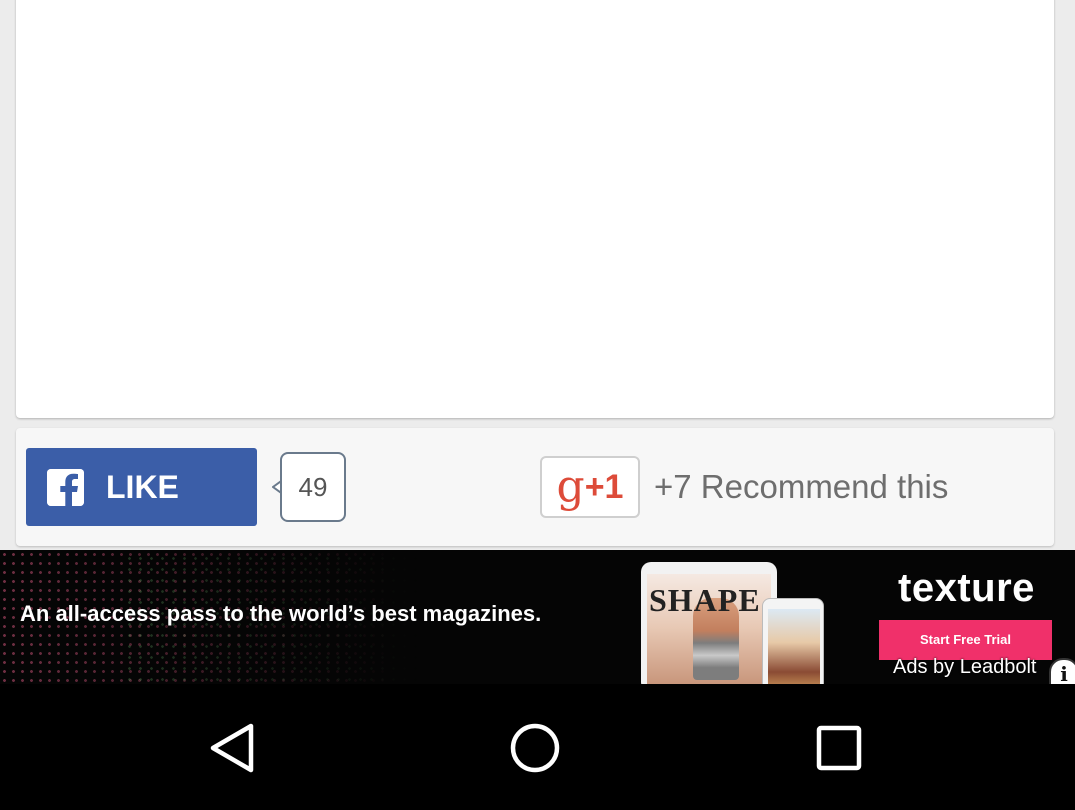 This screenshot has height=810, width=1075. I want to click on google-plus-one-button: g+1, so click(590, 487).